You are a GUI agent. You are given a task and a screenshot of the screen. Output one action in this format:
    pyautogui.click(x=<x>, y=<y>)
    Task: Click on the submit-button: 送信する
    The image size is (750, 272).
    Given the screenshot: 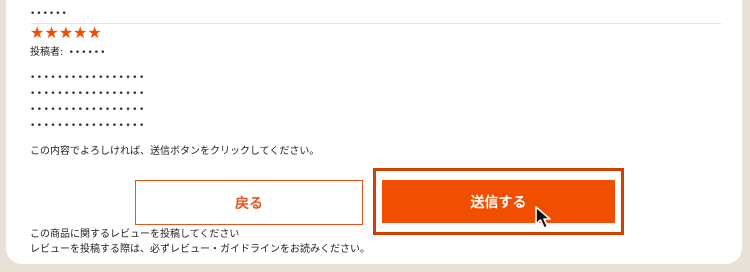 What is the action you would take?
    pyautogui.click(x=498, y=201)
    